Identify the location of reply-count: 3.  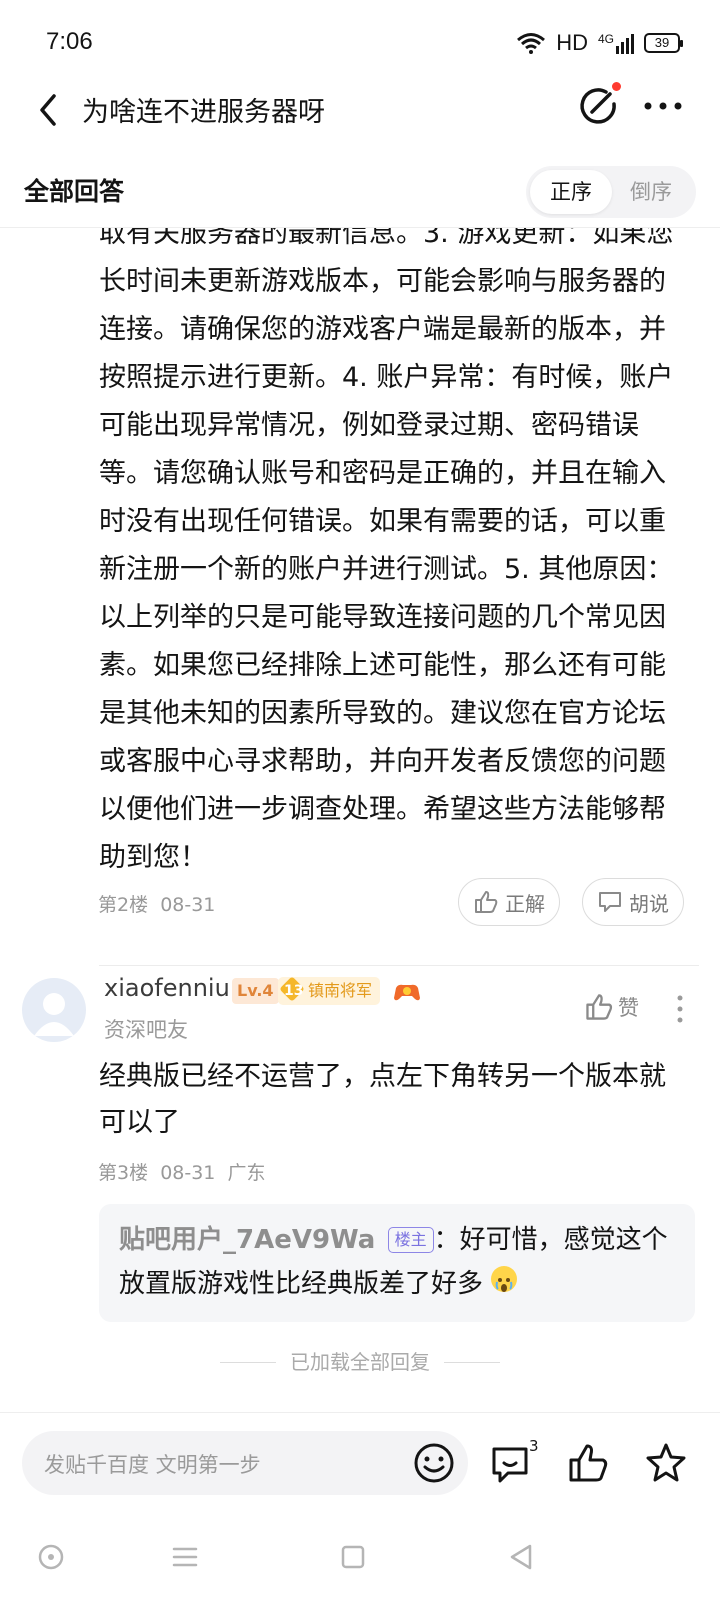
(534, 1446).